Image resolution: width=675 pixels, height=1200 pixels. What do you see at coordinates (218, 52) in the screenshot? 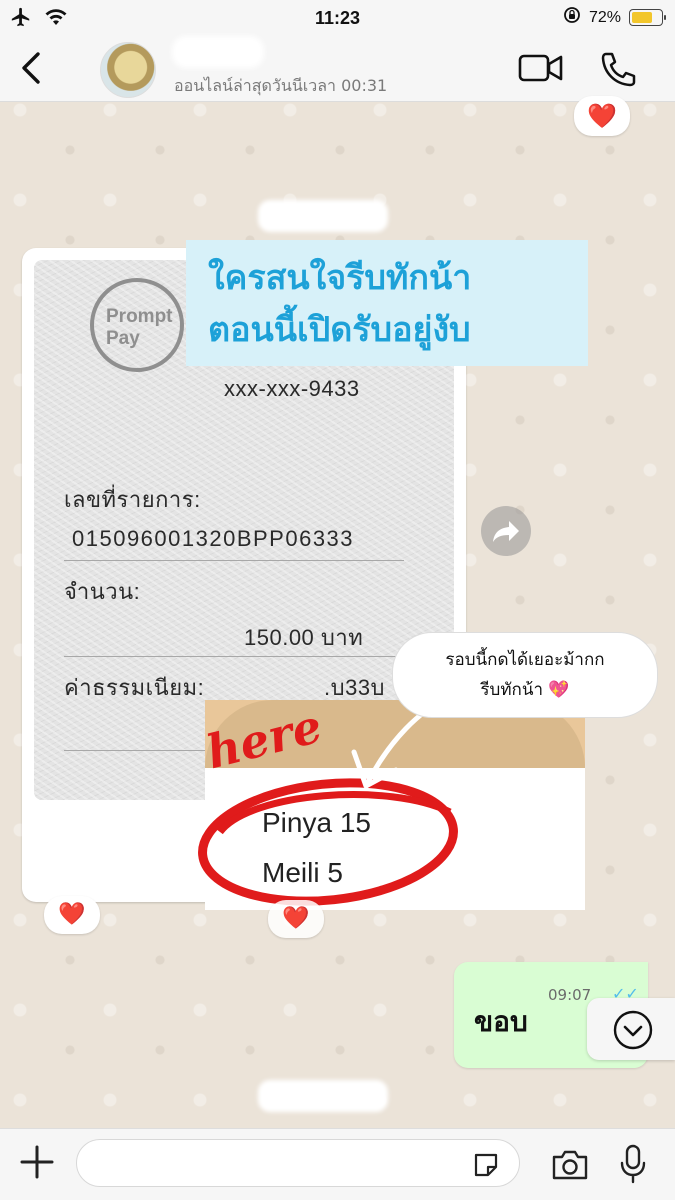
I see `contact-name-redacted` at bounding box center [218, 52].